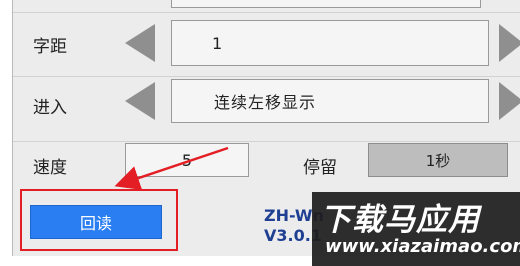 This screenshot has height=266, width=520. I want to click on watermark: 下载马应用 www.xiazaimao.com, so click(416, 229).